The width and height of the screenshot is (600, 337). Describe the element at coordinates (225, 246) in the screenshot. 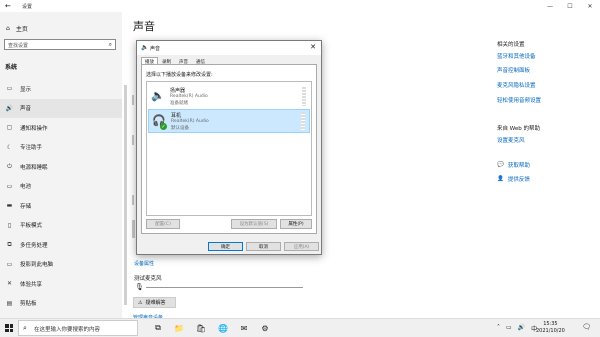

I see `ok-button: 确定` at that location.